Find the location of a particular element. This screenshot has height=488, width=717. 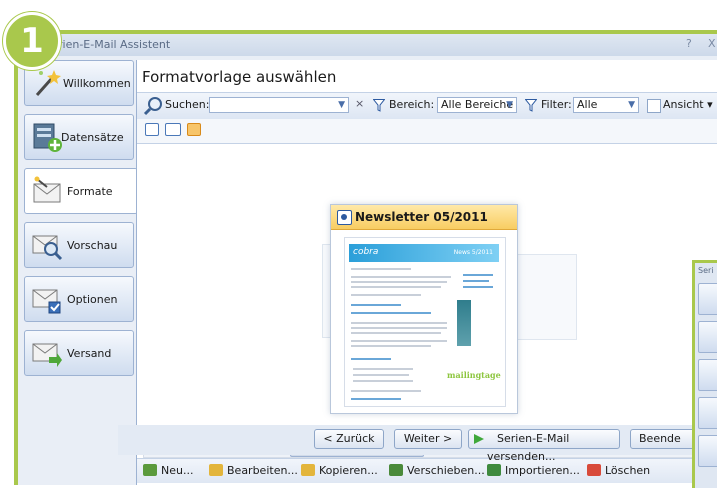

template-icon is located at coordinates (344, 217).